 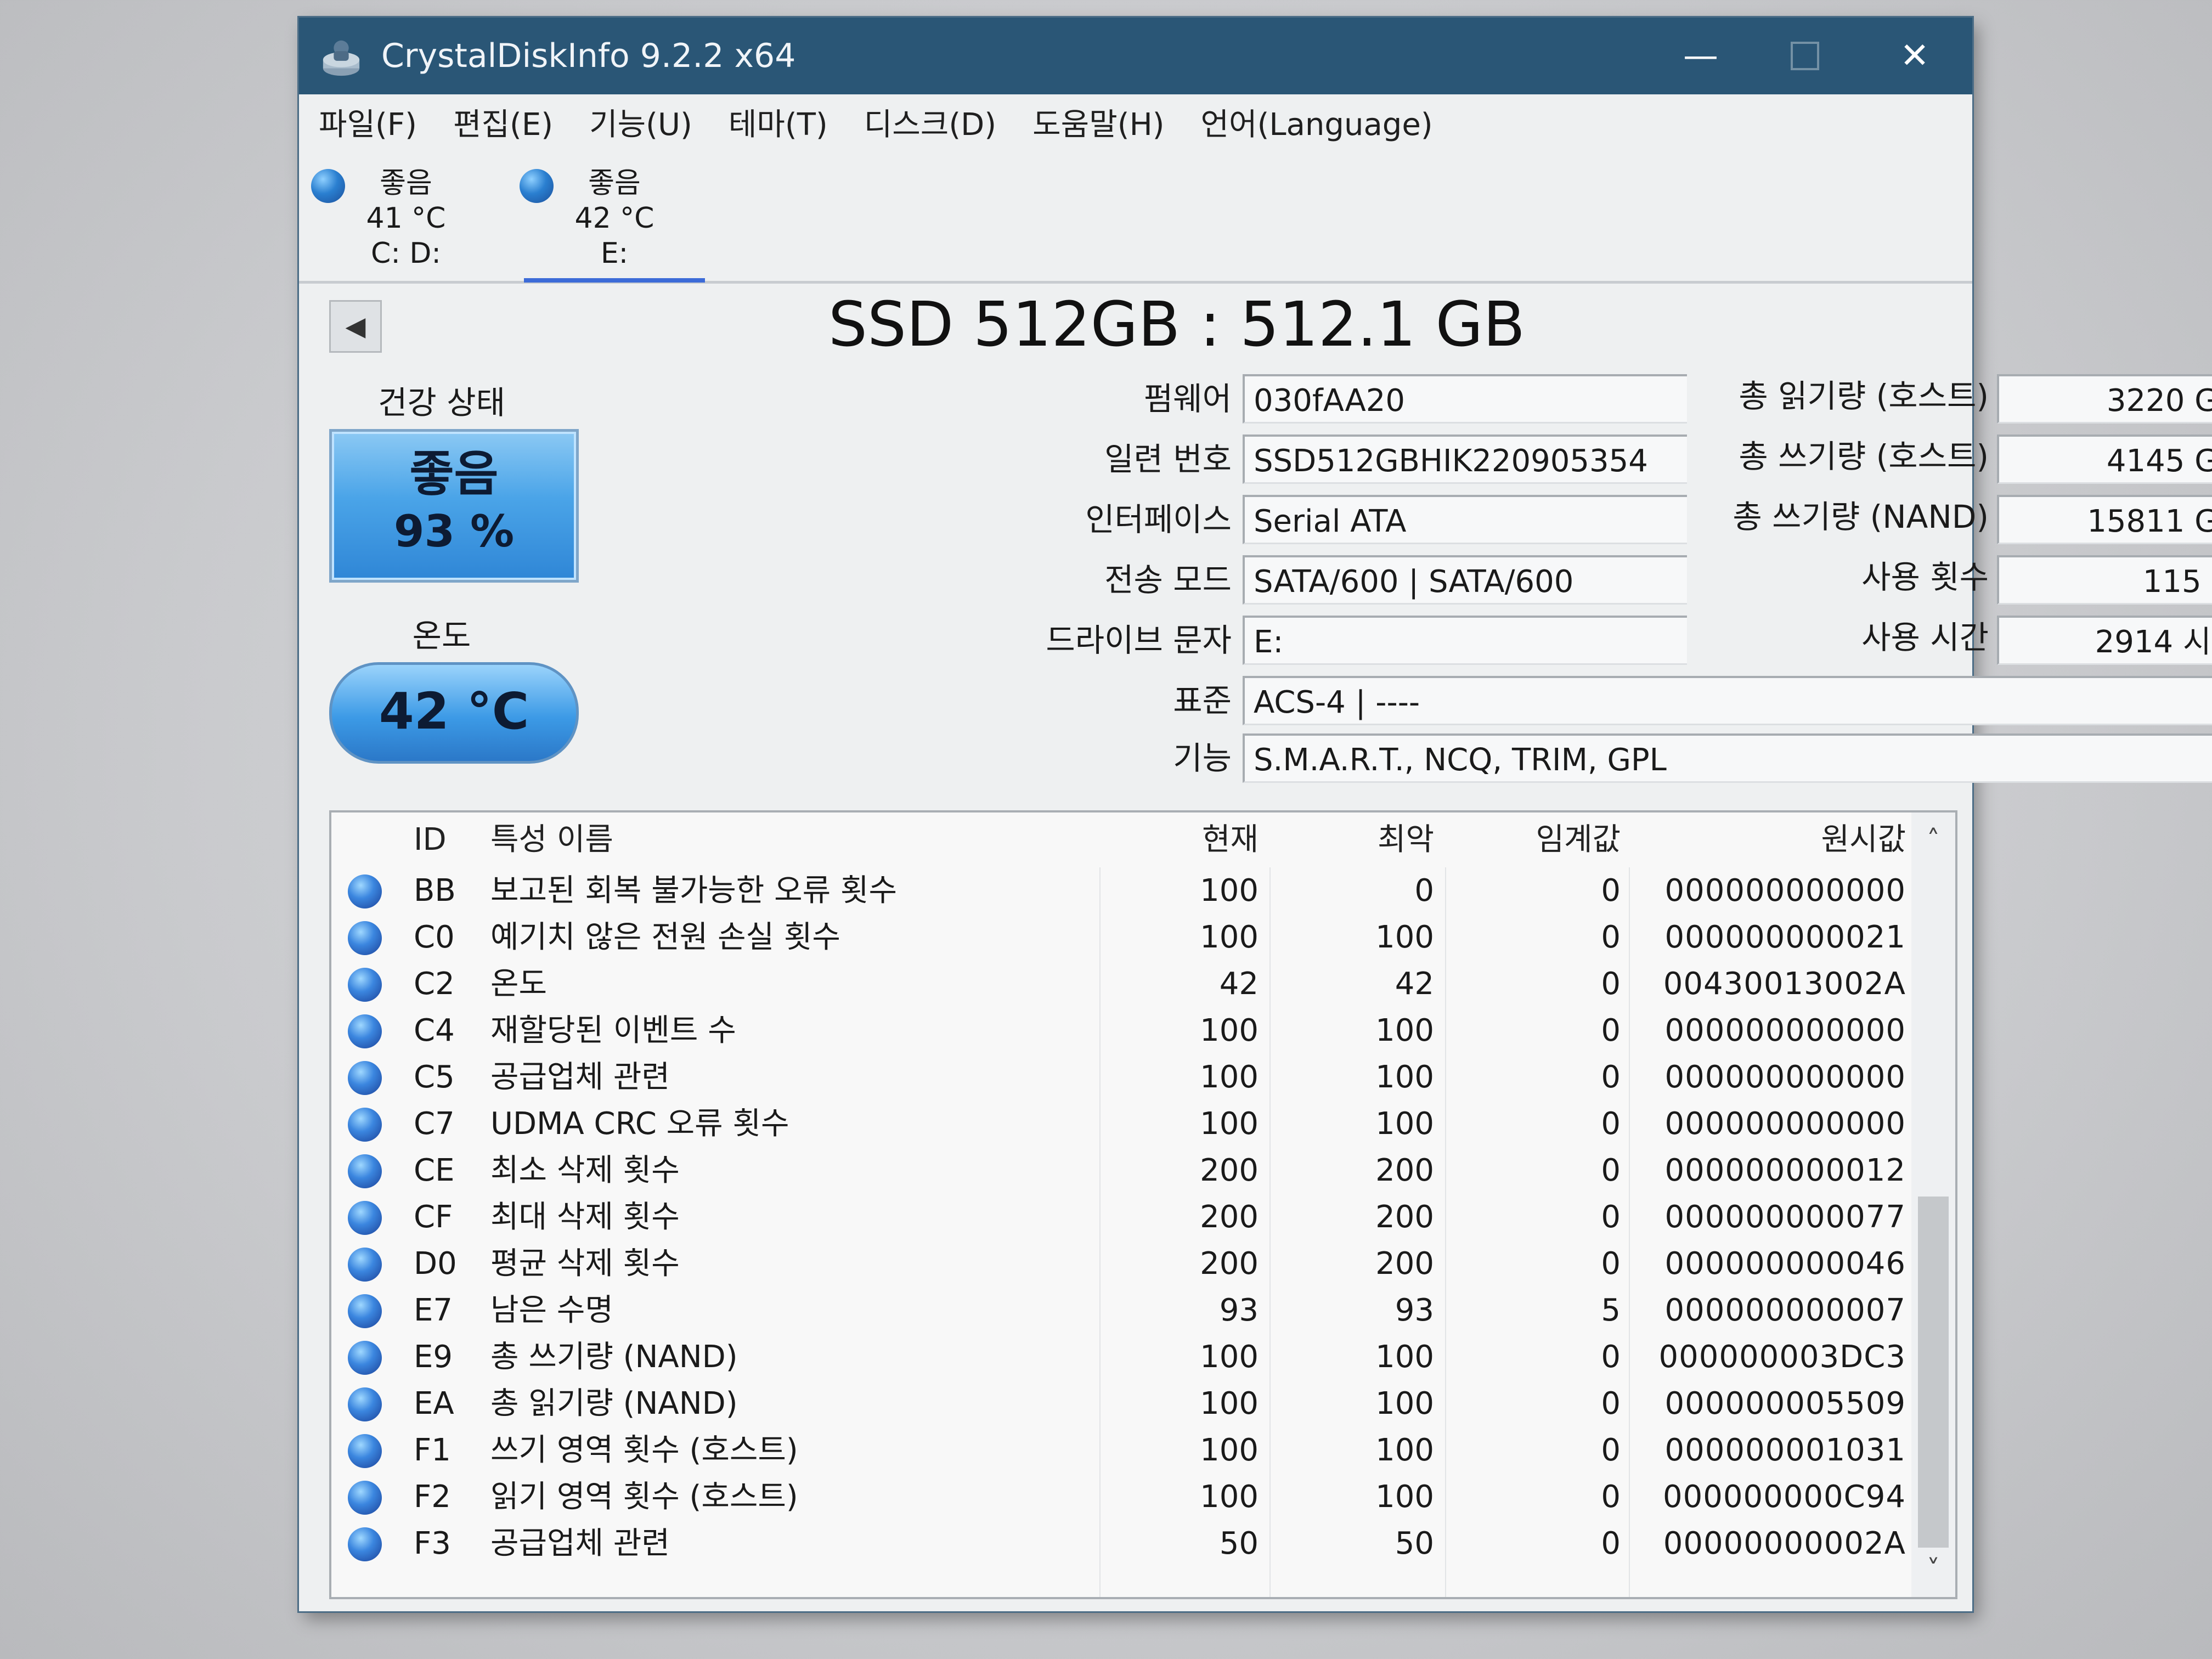 What do you see at coordinates (435, 1030) in the screenshot?
I see `attr-id: C4` at bounding box center [435, 1030].